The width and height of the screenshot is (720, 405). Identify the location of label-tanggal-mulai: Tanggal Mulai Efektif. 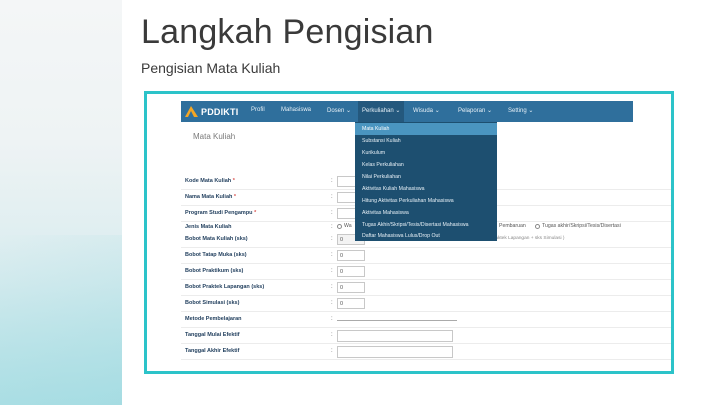
(212, 335).